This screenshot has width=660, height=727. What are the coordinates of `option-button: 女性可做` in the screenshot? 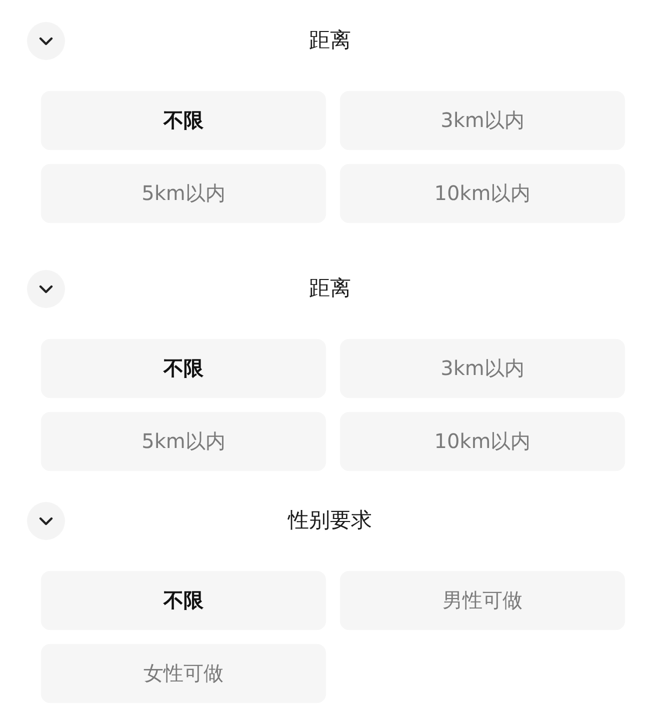 It's located at (183, 673).